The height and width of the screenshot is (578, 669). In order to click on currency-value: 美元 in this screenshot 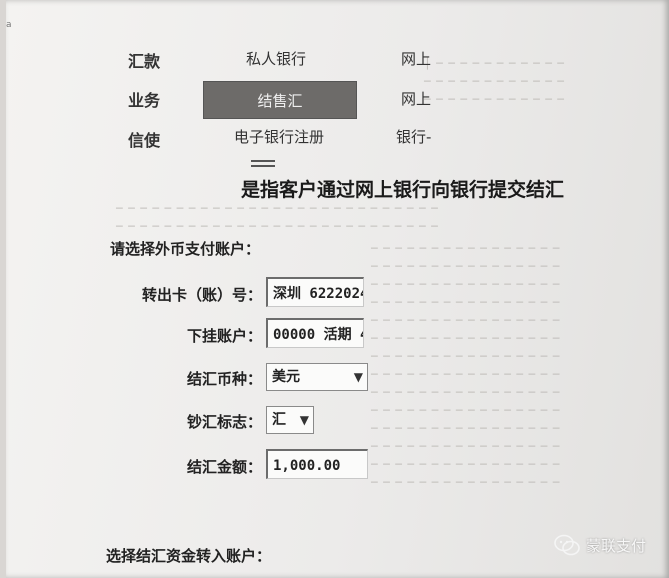, I will do `click(286, 377)`.